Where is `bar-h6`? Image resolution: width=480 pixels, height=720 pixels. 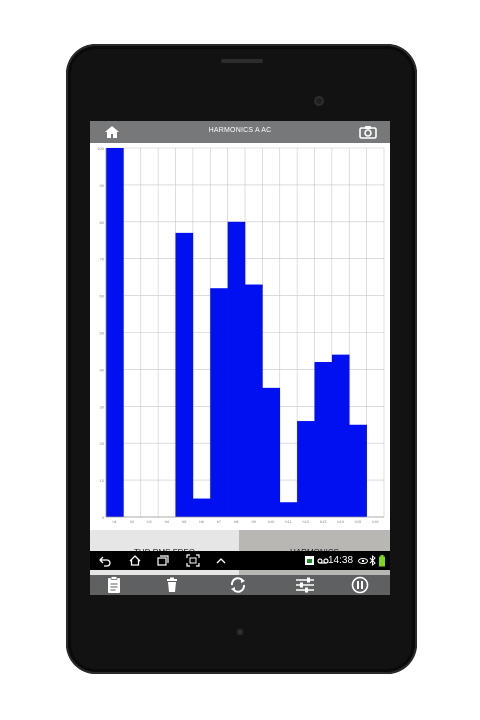
bar-h6 is located at coordinates (201, 507).